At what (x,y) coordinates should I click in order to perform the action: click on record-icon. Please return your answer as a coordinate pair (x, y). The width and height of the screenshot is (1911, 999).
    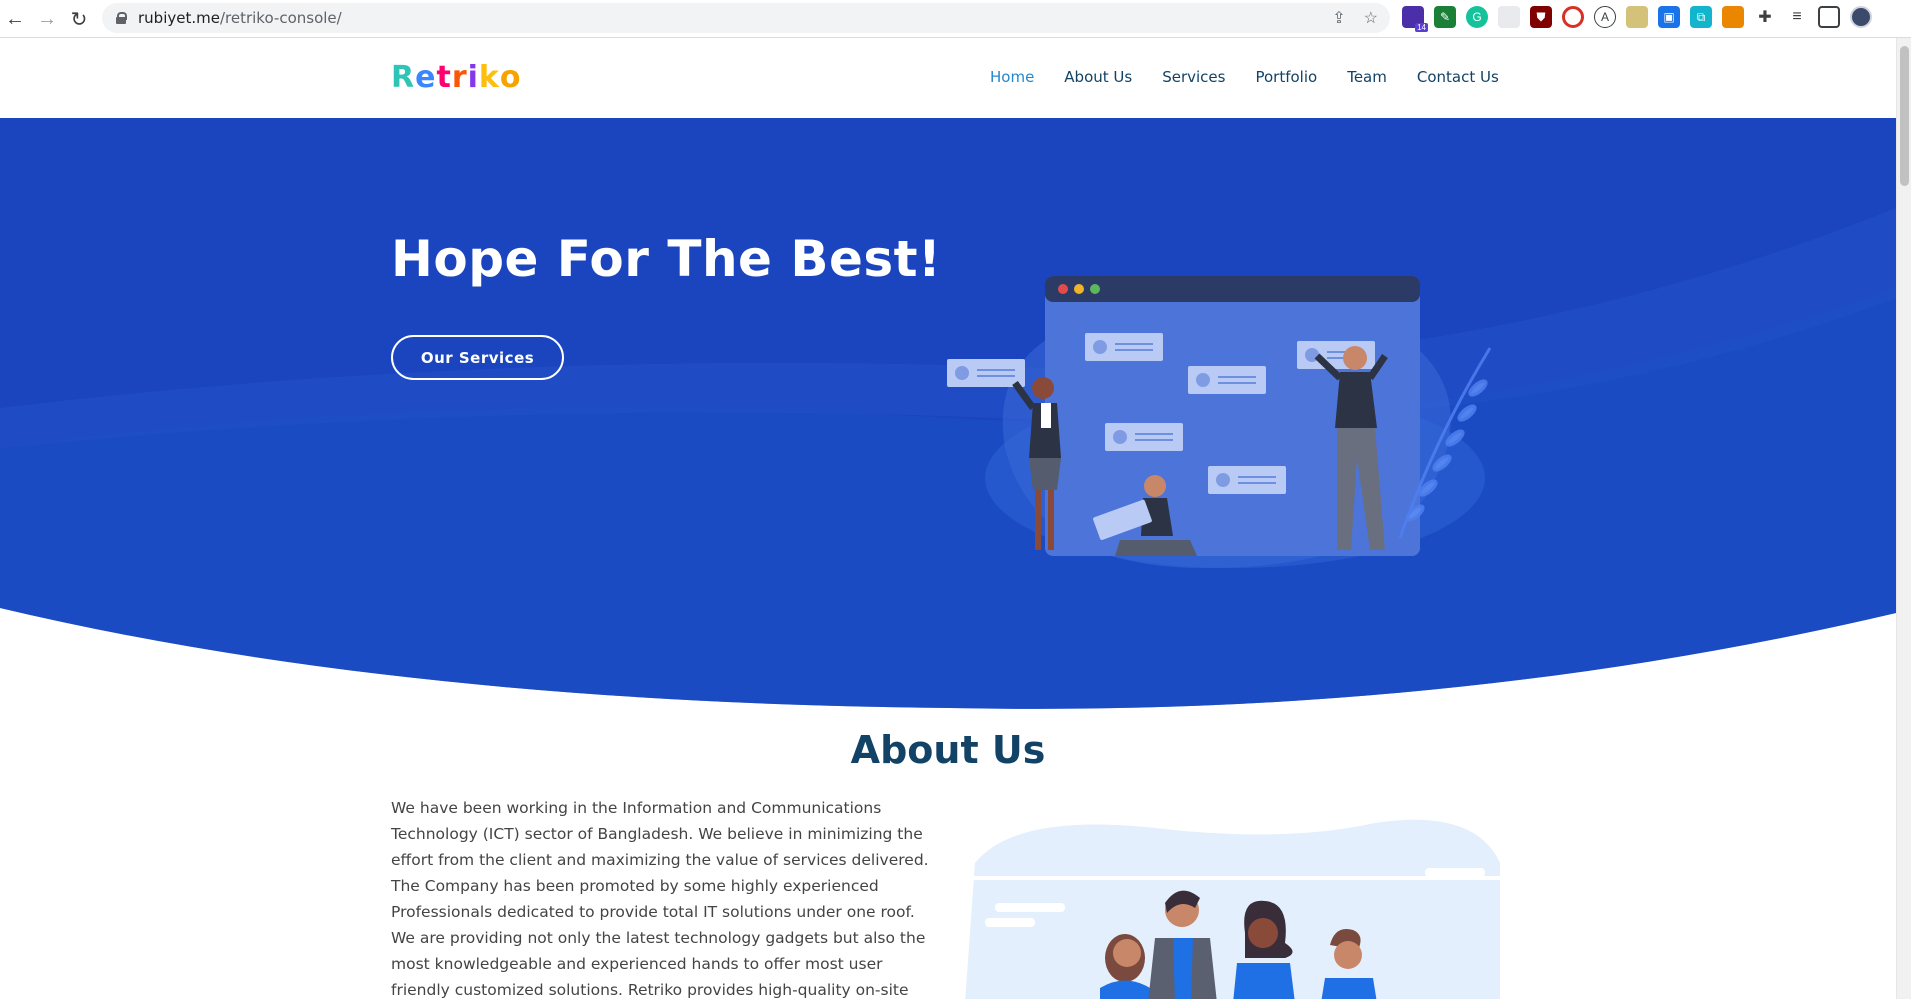
    Looking at the image, I should click on (1573, 17).